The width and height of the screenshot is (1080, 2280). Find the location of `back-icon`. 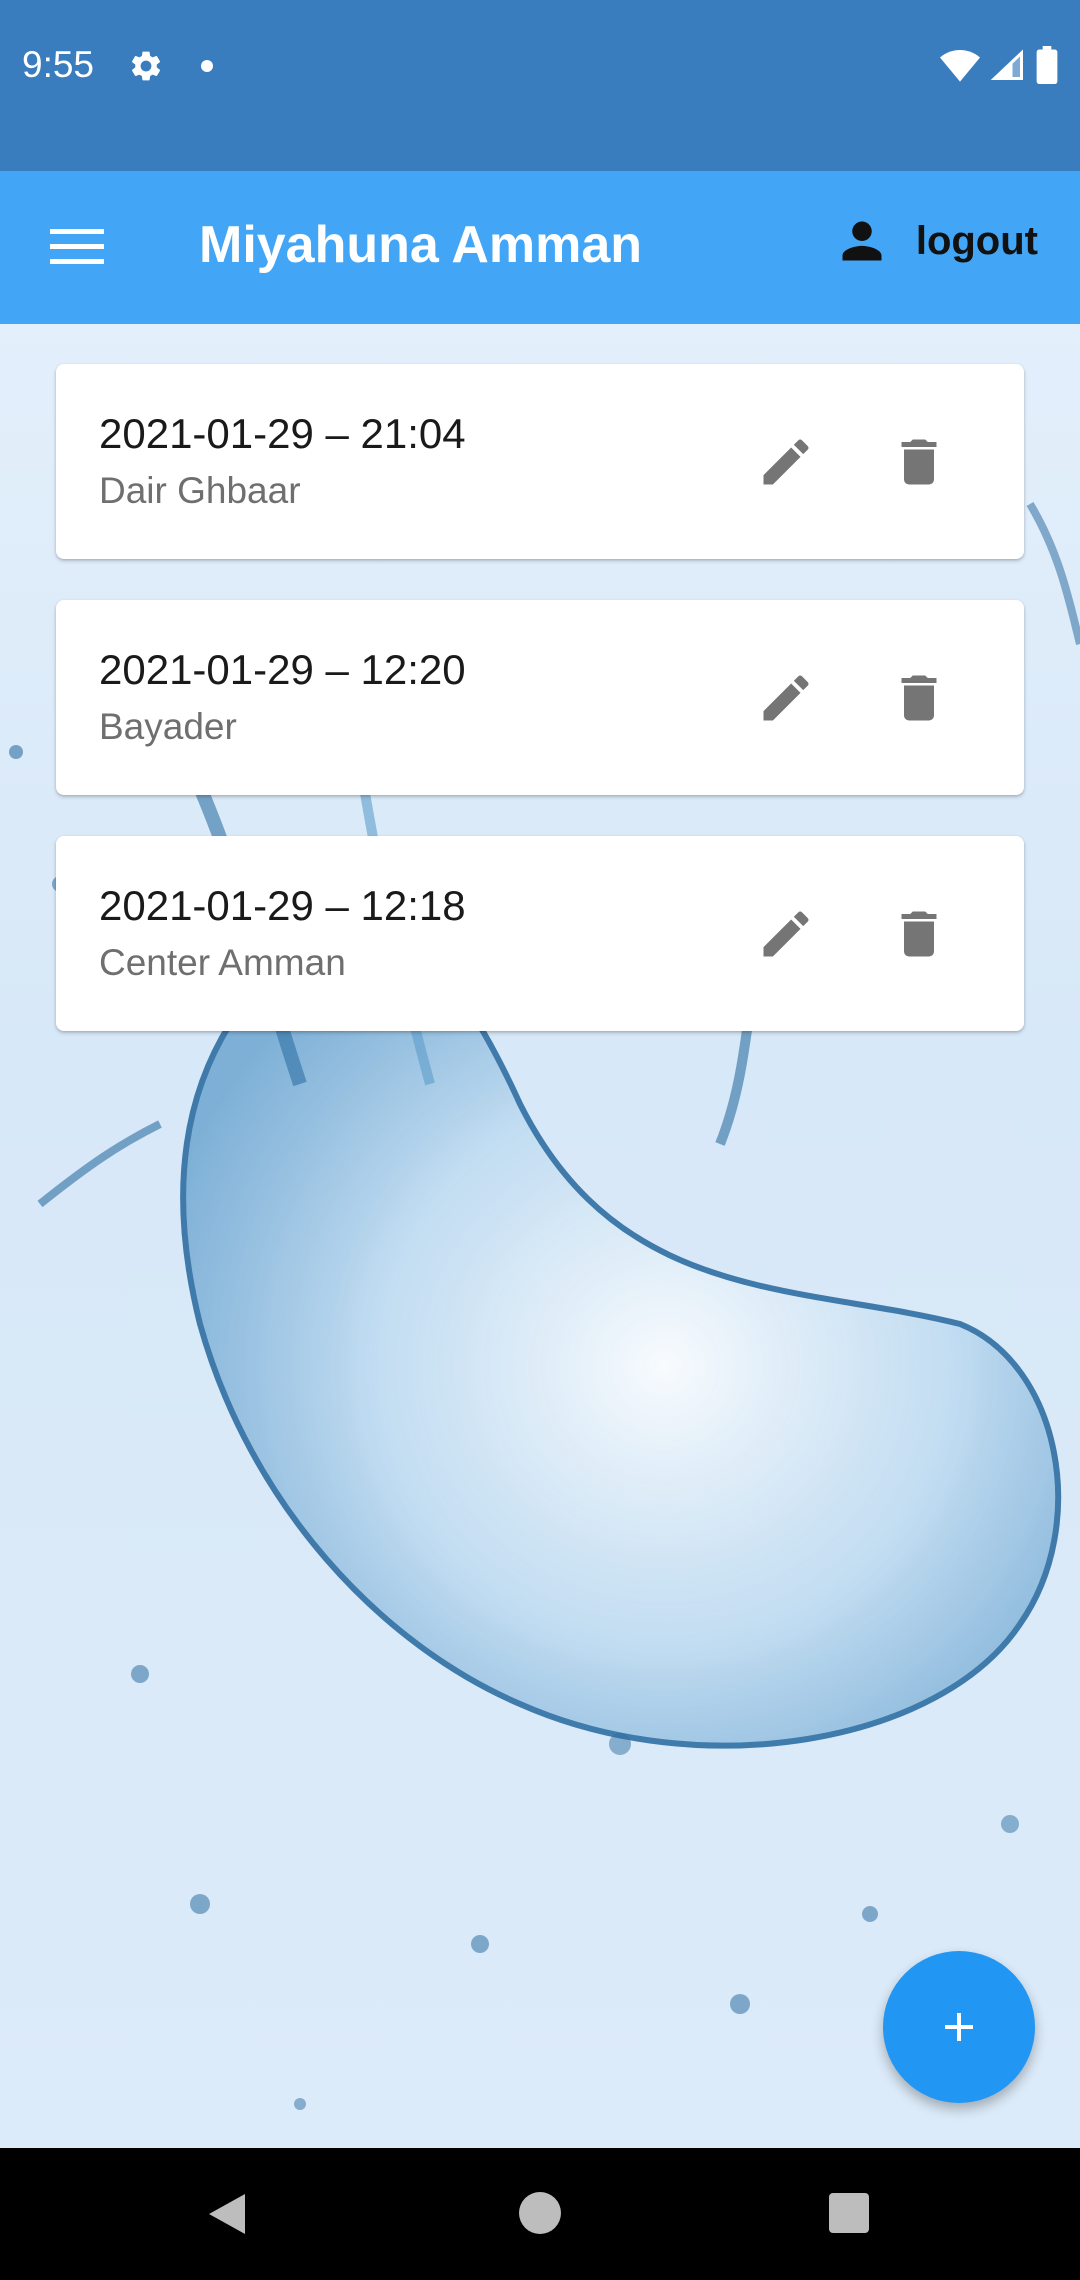

back-icon is located at coordinates (227, 2214).